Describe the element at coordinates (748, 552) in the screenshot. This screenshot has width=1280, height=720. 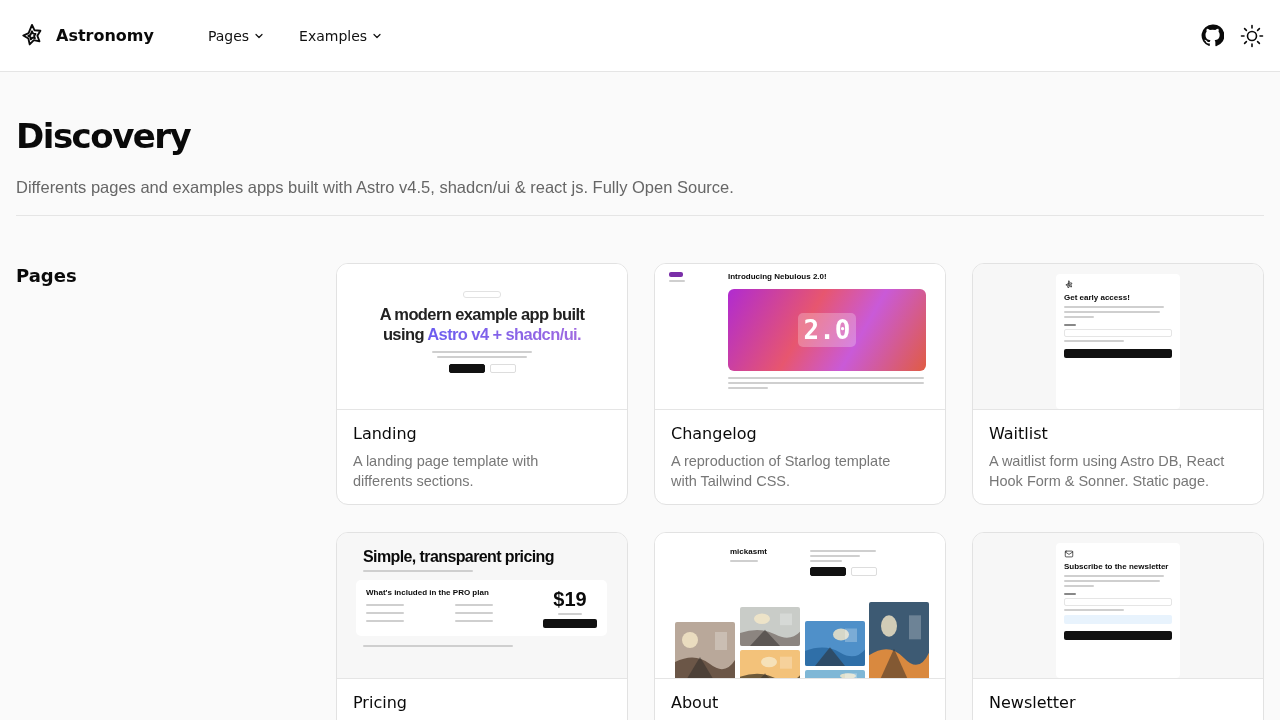
I see `profile-name: mickasmt` at that location.